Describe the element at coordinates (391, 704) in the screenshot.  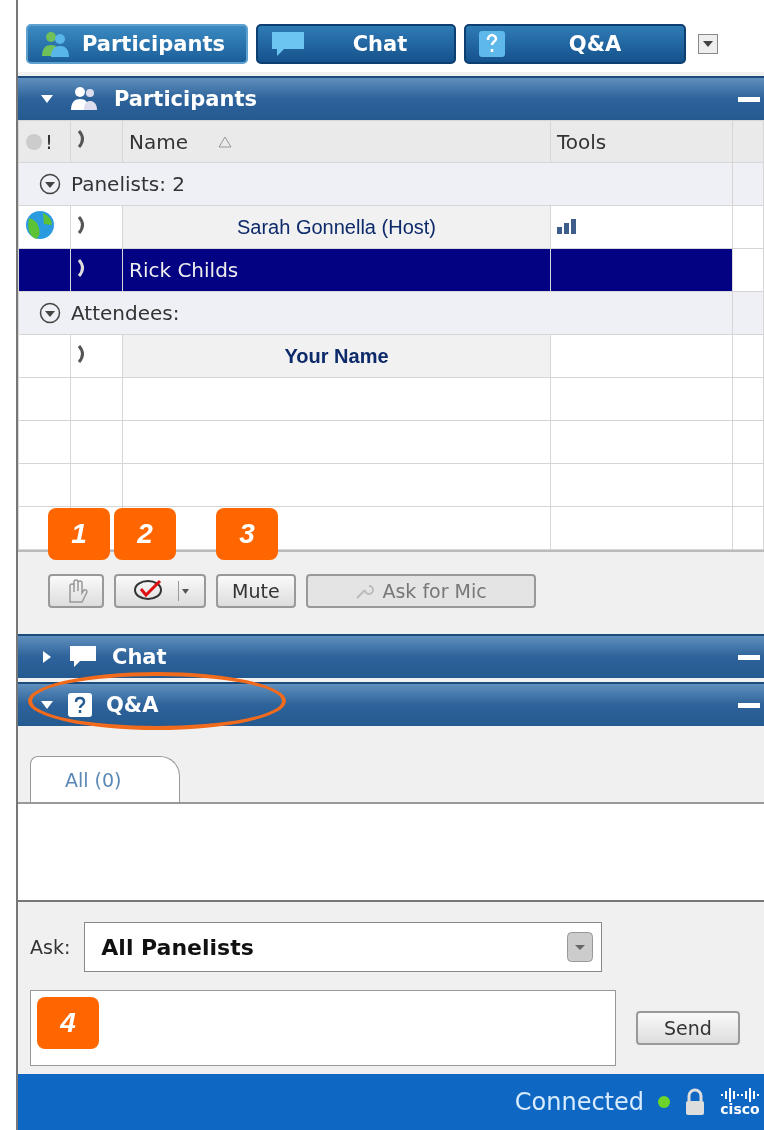
I see `panel-header: Q&A` at that location.